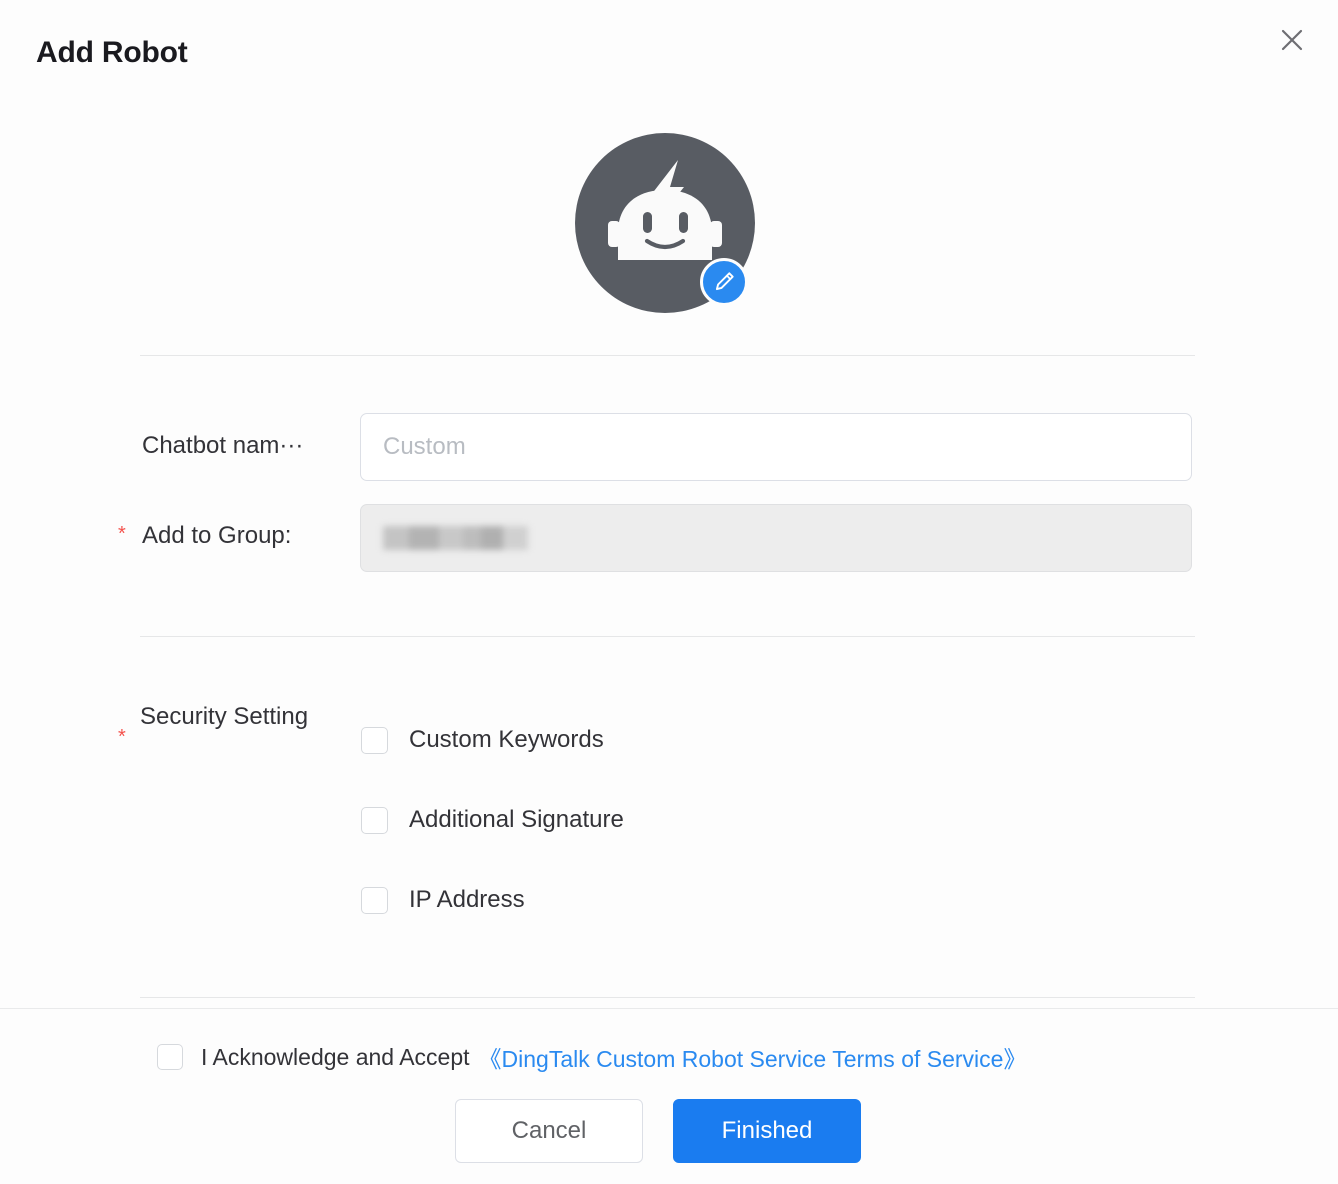 The height and width of the screenshot is (1184, 1338). What do you see at coordinates (549, 1131) in the screenshot?
I see `cancel-button: Cancel` at bounding box center [549, 1131].